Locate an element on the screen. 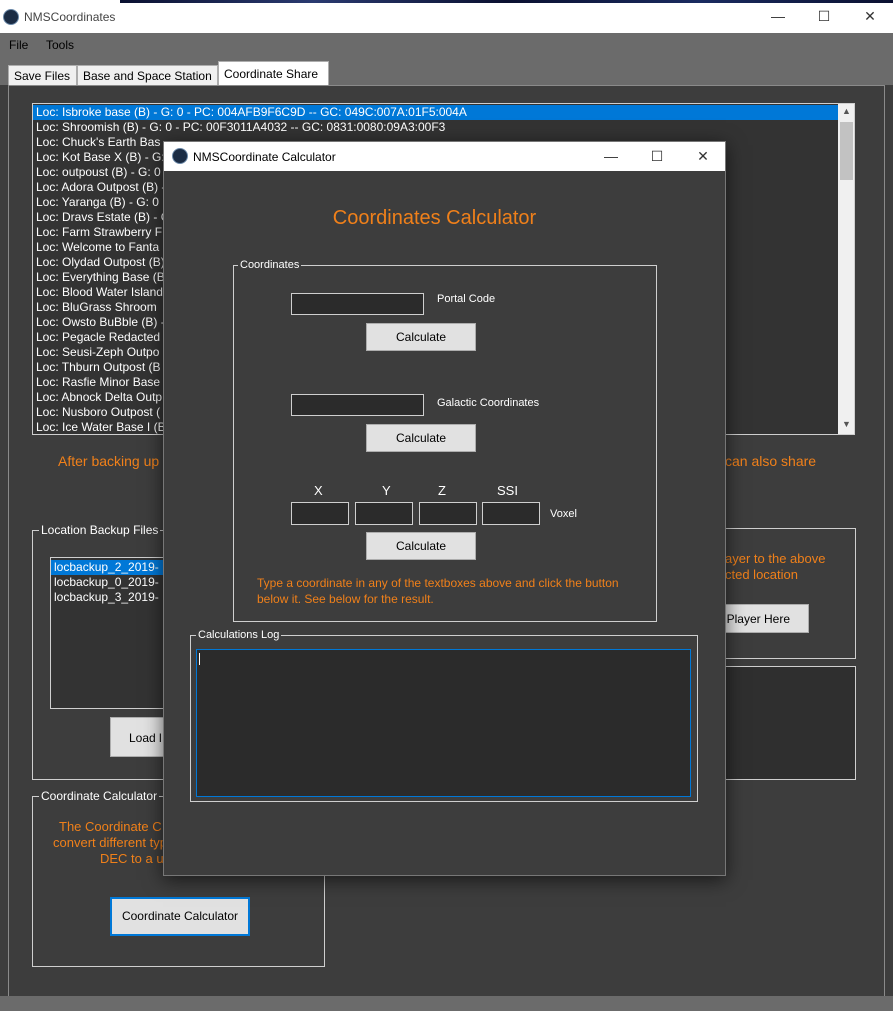 The image size is (893, 1011). scroll-down-icon: ▼ is located at coordinates (846, 425).